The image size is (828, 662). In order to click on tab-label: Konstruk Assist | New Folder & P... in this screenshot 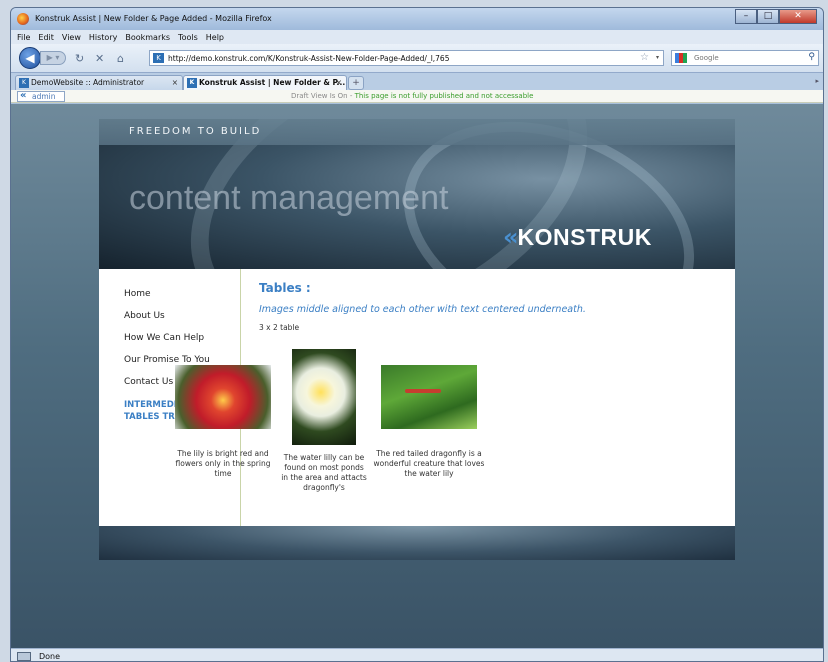, I will do `click(272, 82)`.